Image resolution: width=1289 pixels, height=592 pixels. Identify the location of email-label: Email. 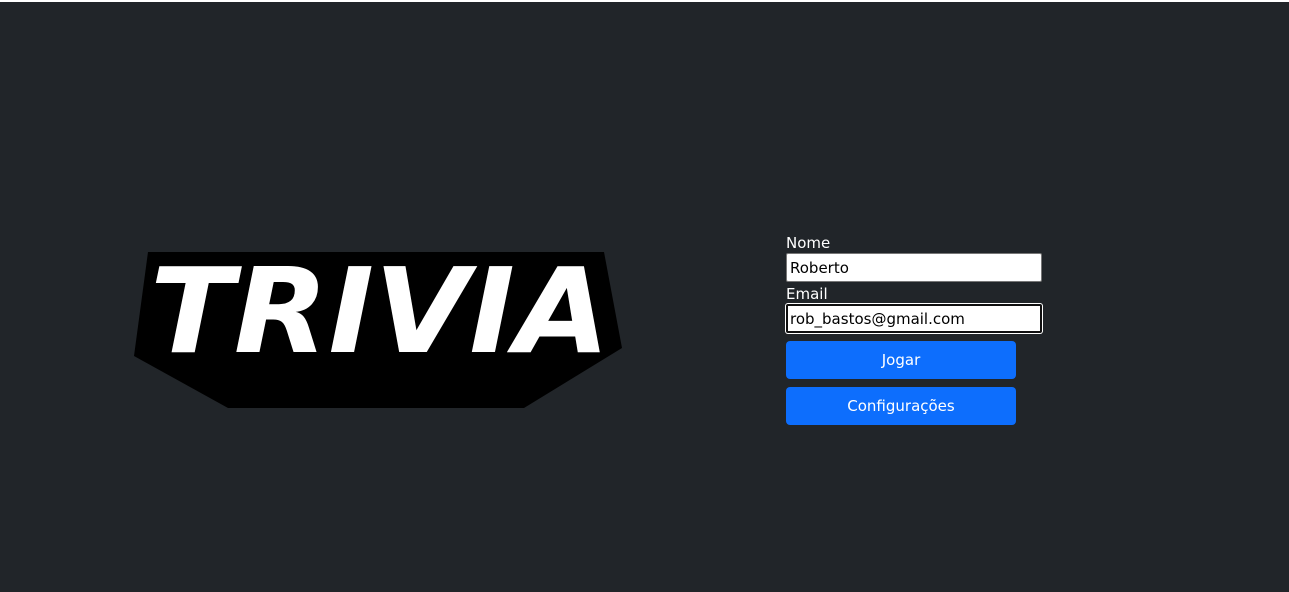
(807, 294).